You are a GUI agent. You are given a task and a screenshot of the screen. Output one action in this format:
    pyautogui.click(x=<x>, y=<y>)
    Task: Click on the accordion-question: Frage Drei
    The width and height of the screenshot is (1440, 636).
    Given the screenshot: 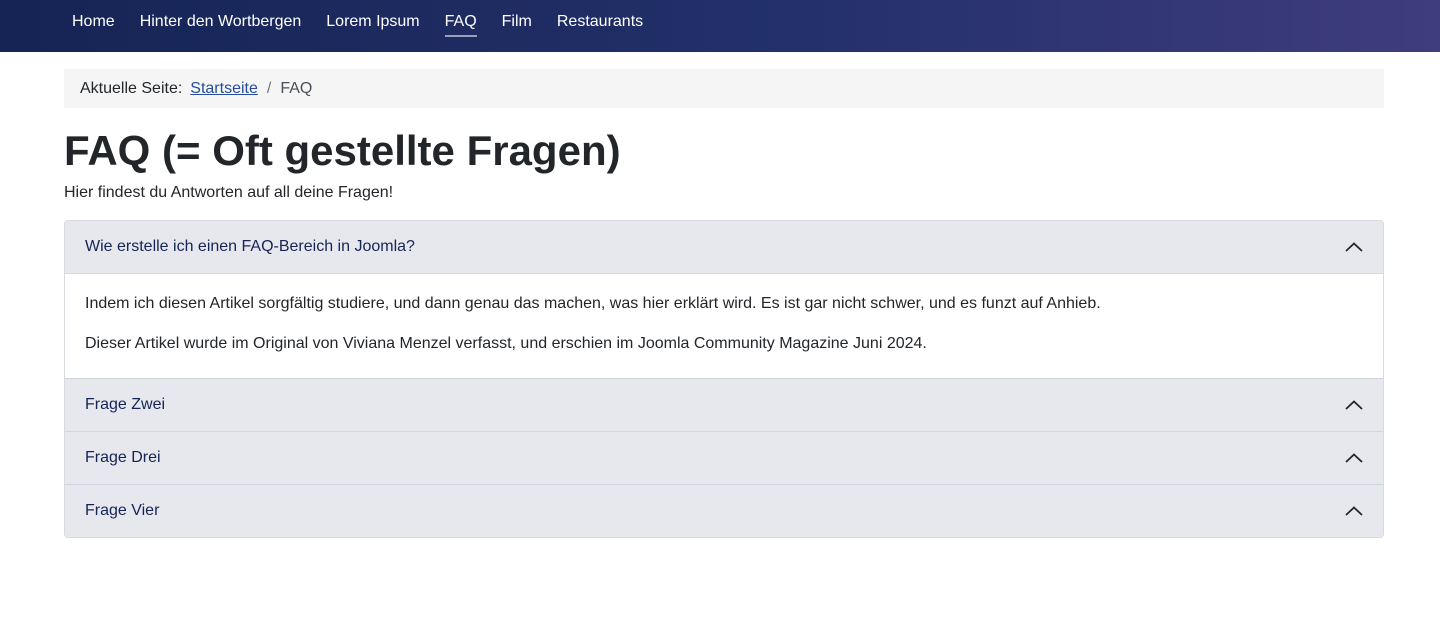 What is the action you would take?
    pyautogui.click(x=123, y=457)
    